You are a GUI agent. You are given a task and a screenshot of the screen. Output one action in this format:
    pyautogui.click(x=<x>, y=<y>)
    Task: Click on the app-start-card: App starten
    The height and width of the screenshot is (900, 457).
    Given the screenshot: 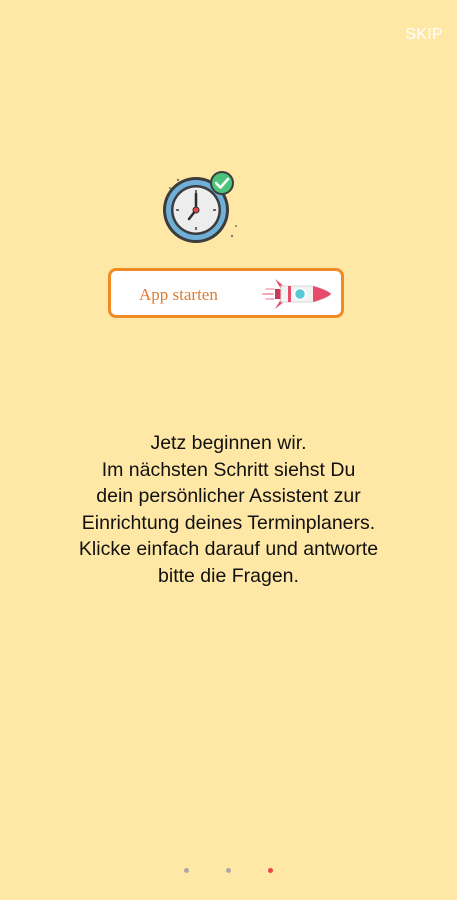 What is the action you would take?
    pyautogui.click(x=226, y=293)
    